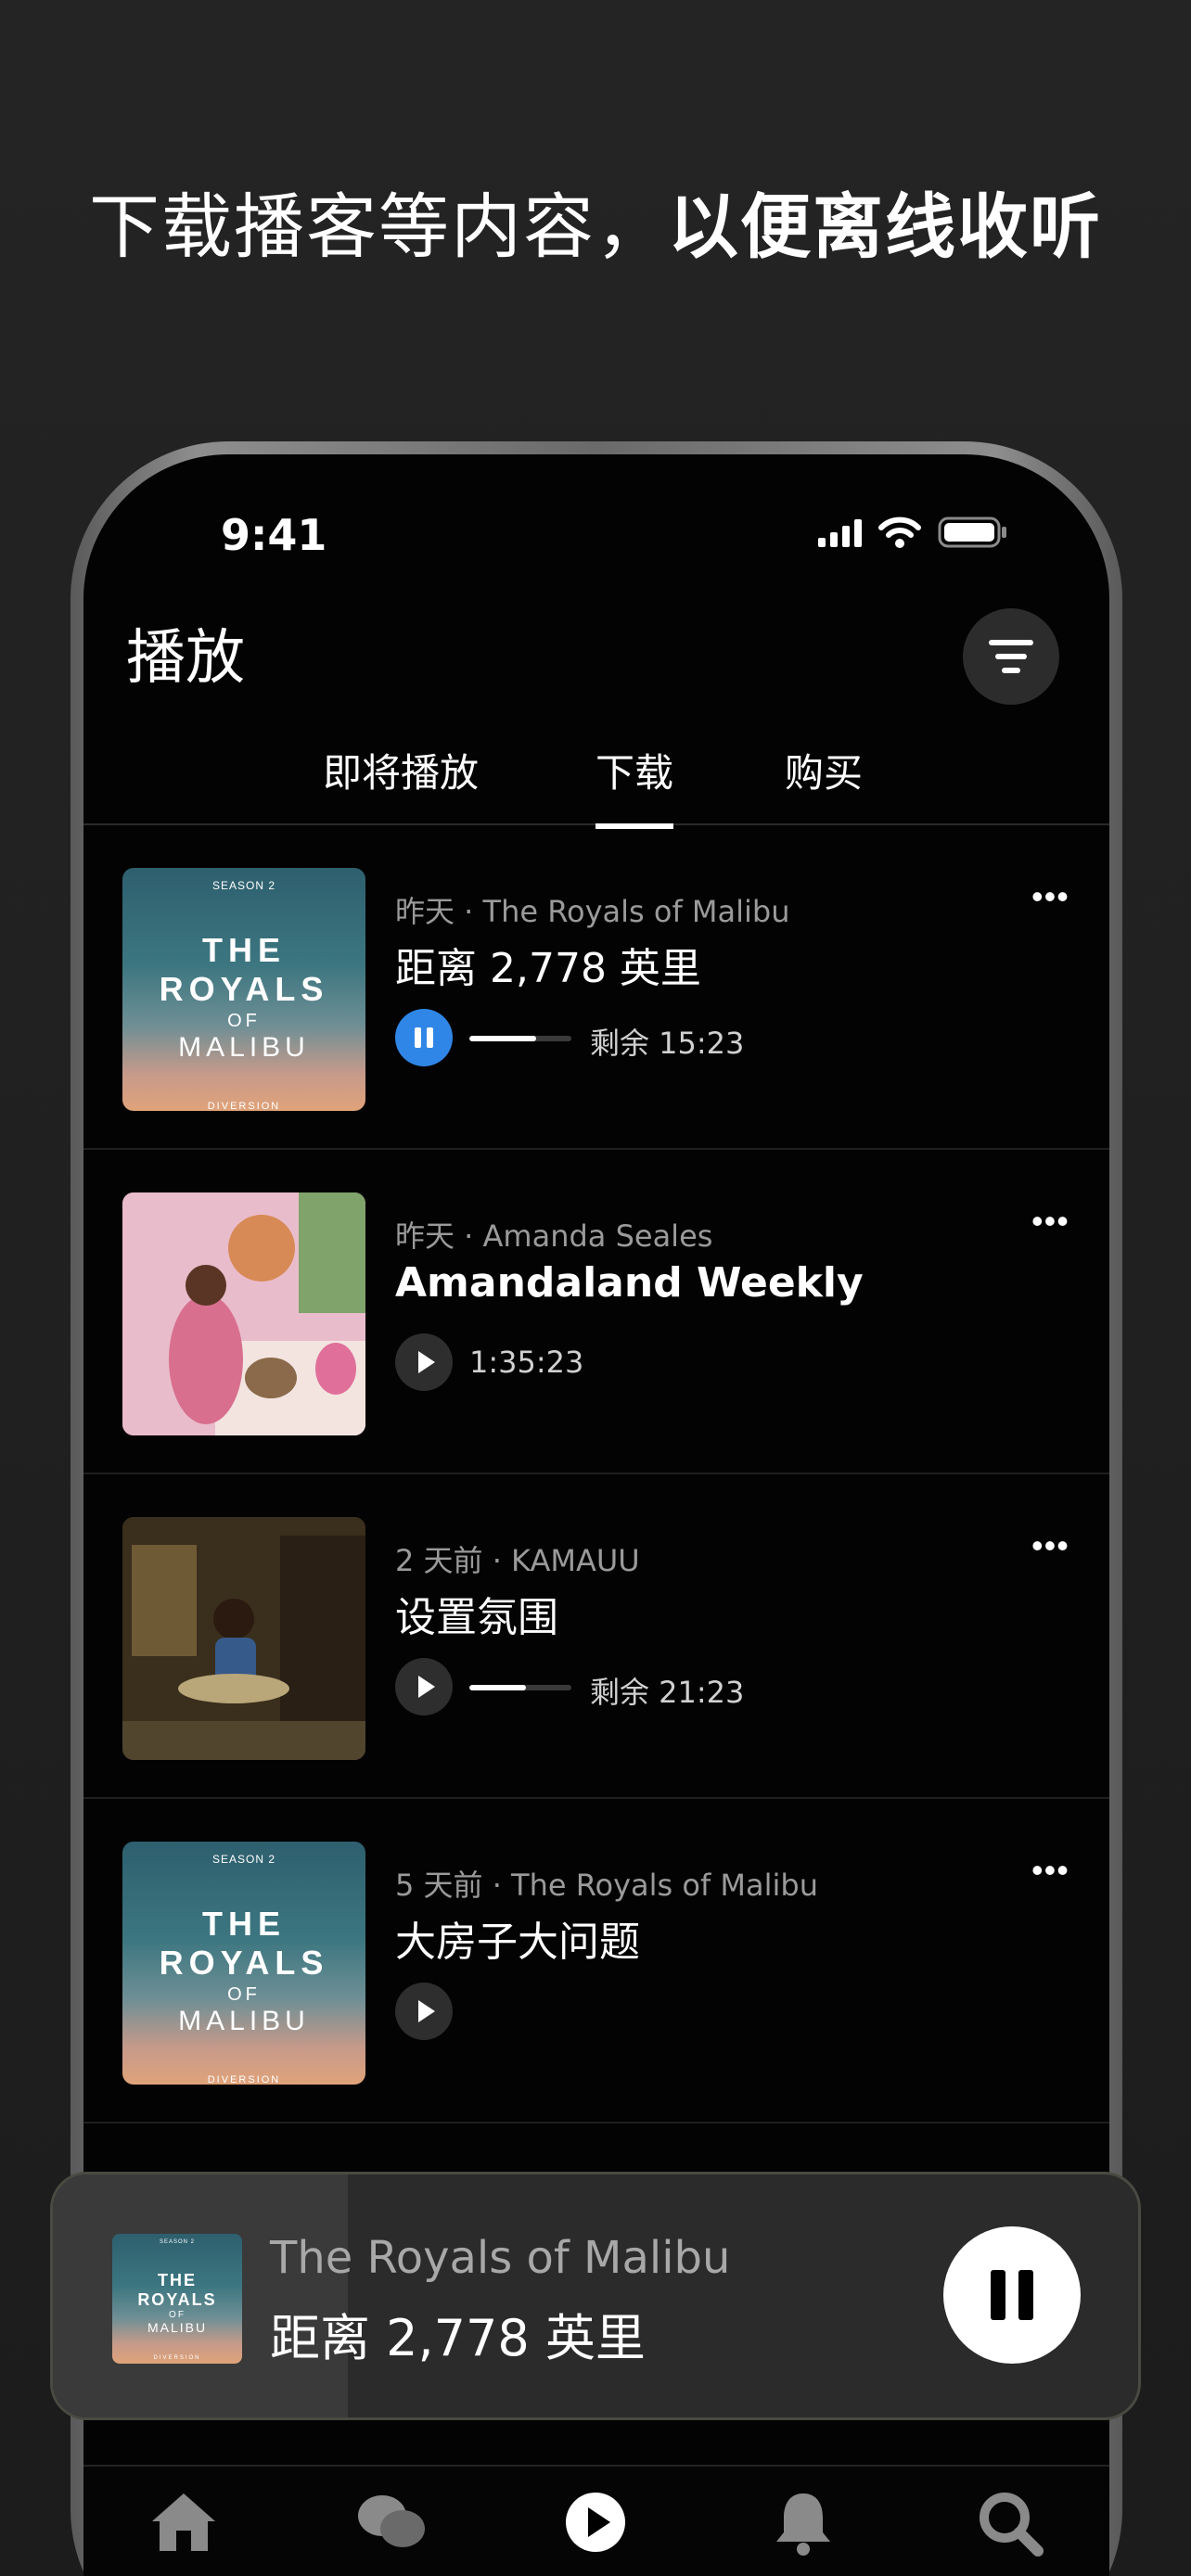 The height and width of the screenshot is (2576, 1191). I want to click on tab-bar-top: 即将播放 下载 购买, so click(596, 781).